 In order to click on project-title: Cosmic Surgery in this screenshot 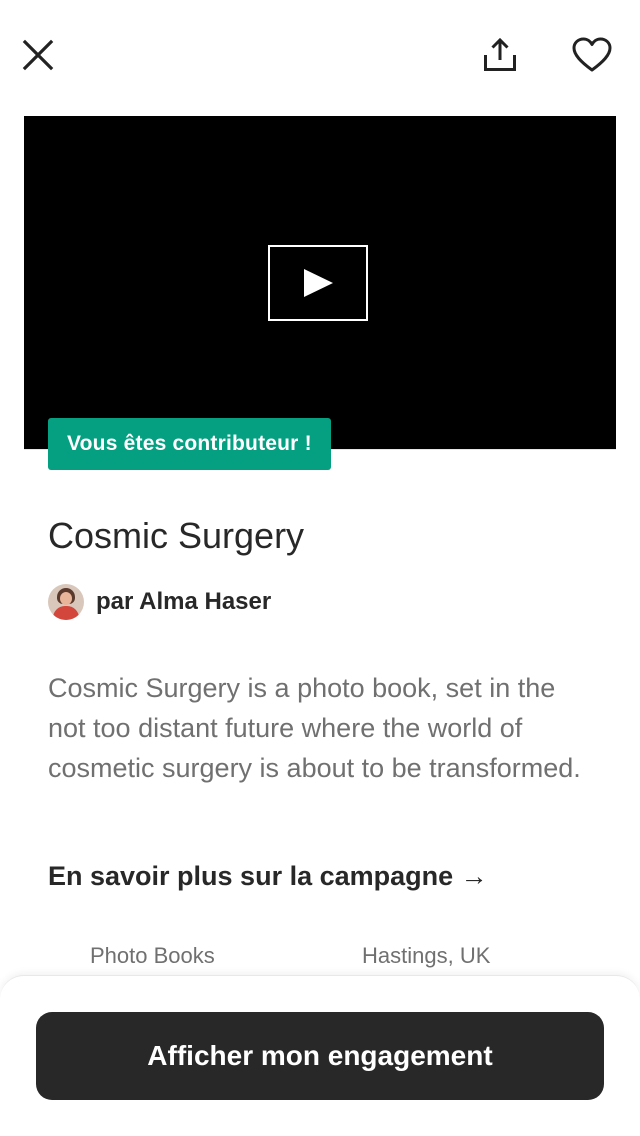, I will do `click(176, 535)`.